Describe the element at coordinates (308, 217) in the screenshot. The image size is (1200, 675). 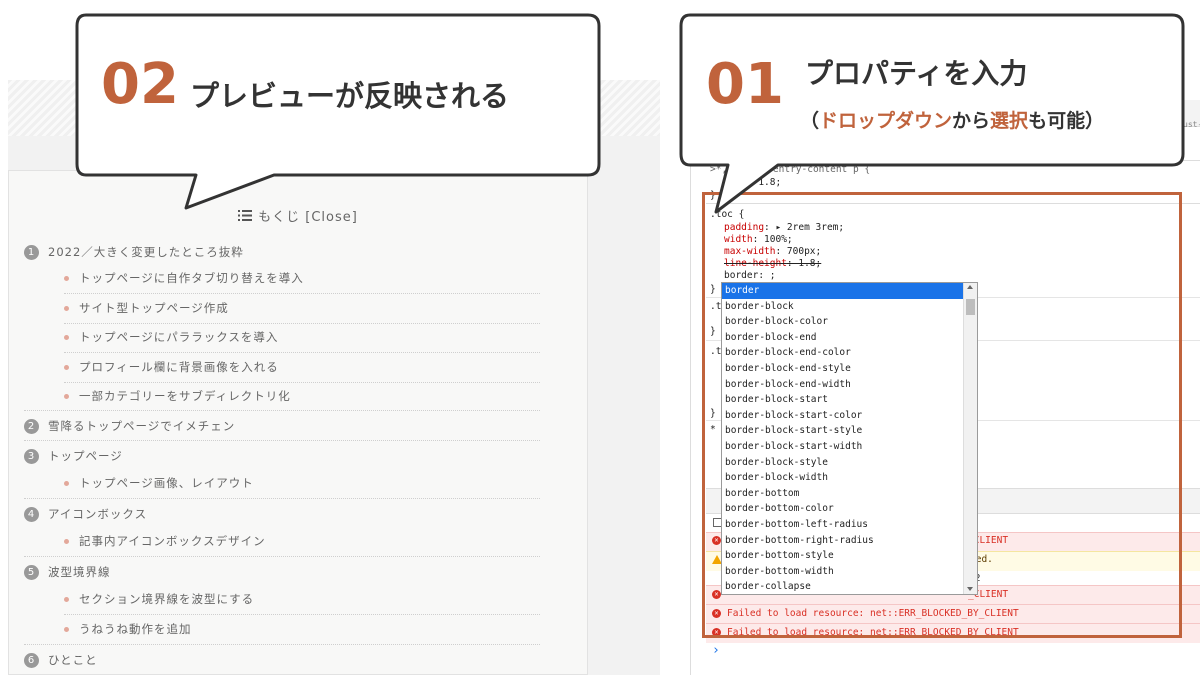
I see `toc-title-text: もくじ [Close]` at that location.